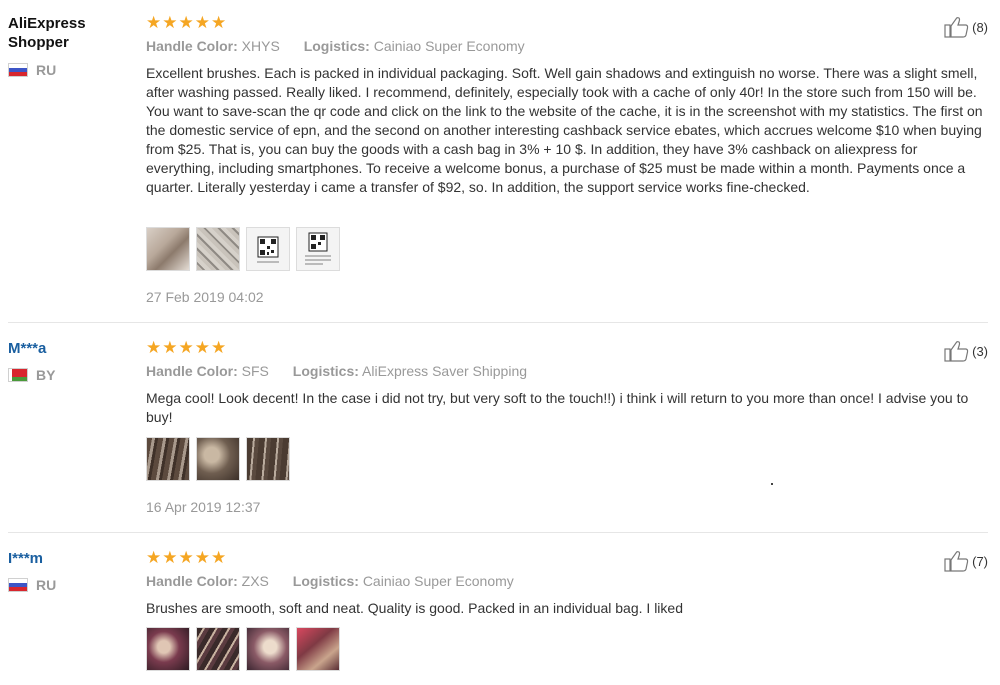 The height and width of the screenshot is (685, 1000). Describe the element at coordinates (445, 371) in the screenshot. I see `logistics-value: AliExpress Saver Shipping` at that location.